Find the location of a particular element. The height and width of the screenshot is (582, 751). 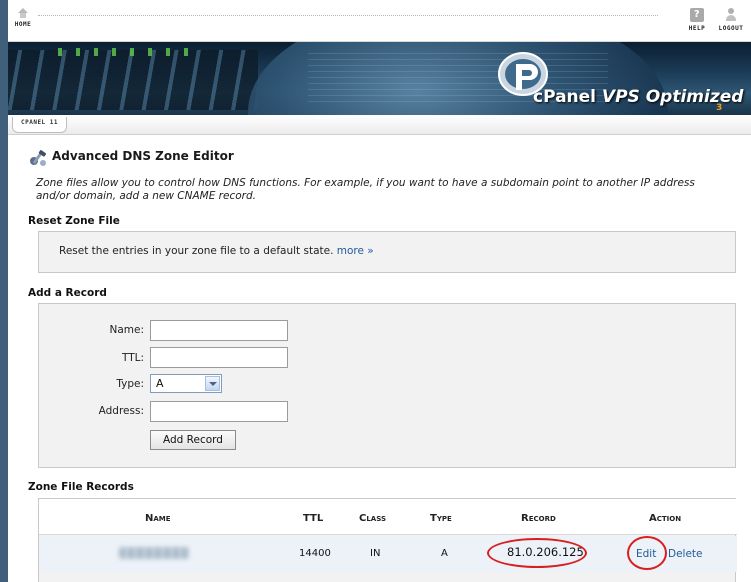

help-button: ? HELP is located at coordinates (697, 20).